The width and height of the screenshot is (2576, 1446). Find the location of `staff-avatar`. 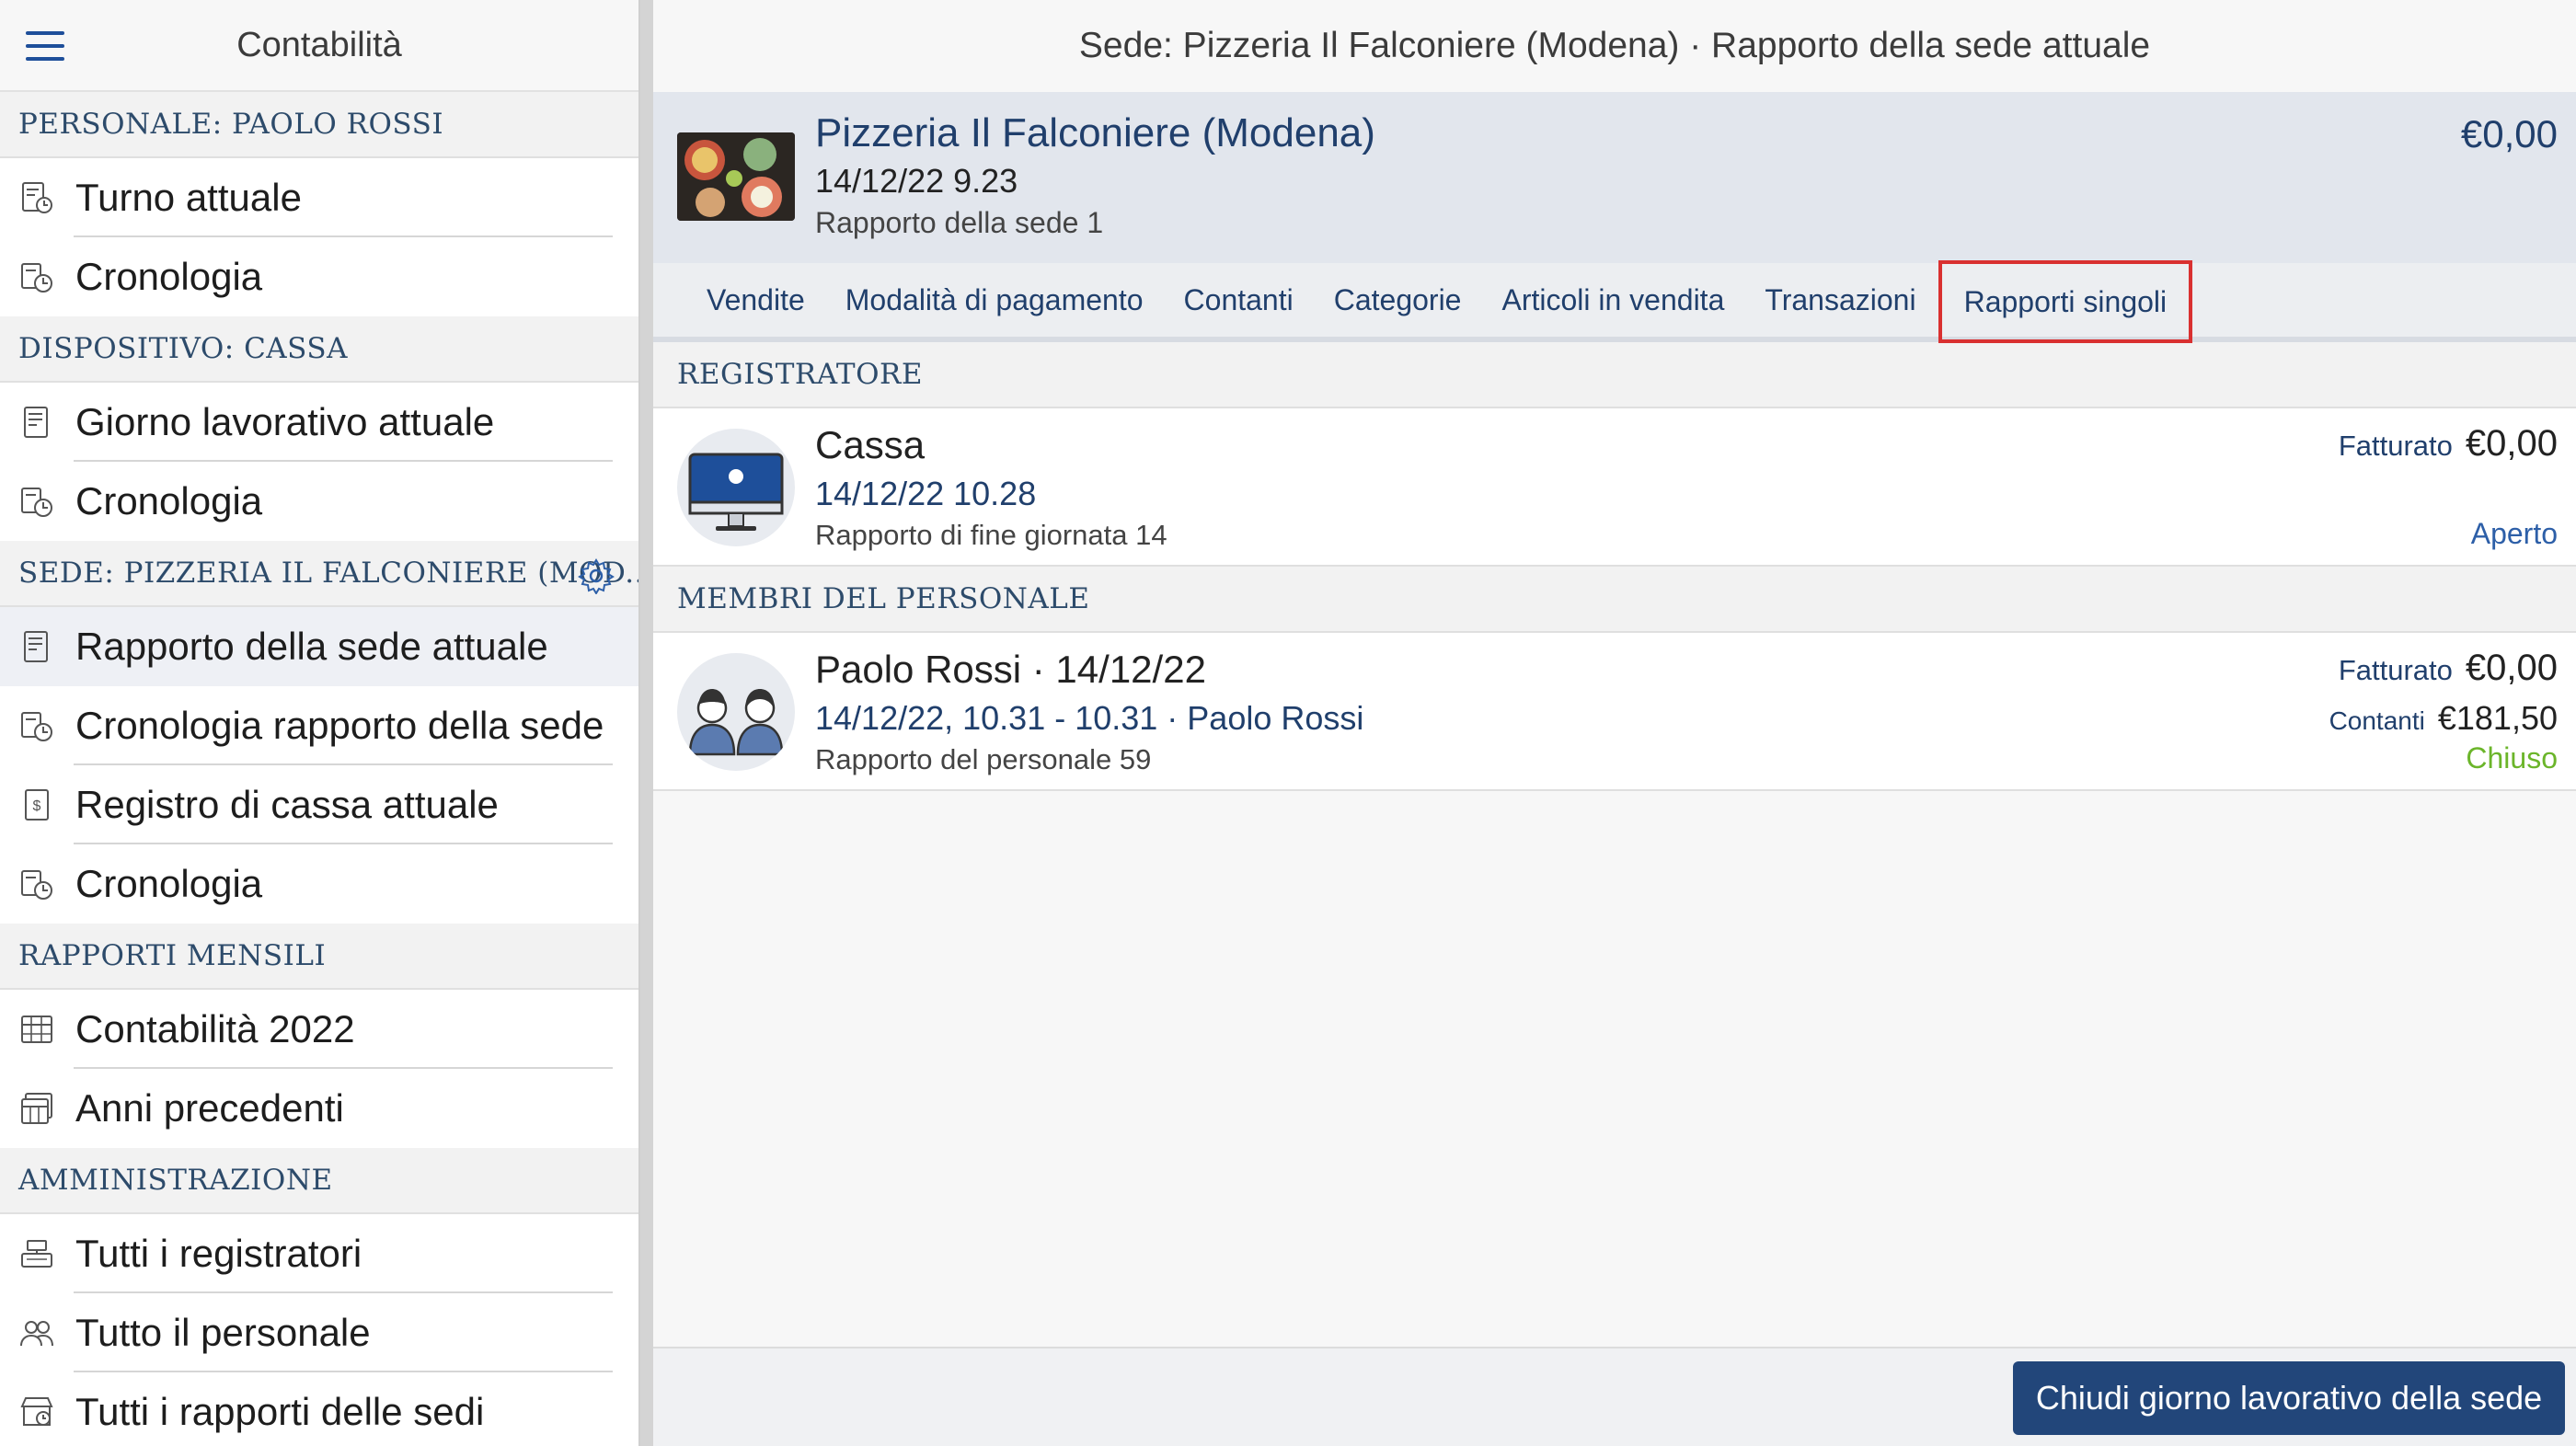

staff-avatar is located at coordinates (736, 712).